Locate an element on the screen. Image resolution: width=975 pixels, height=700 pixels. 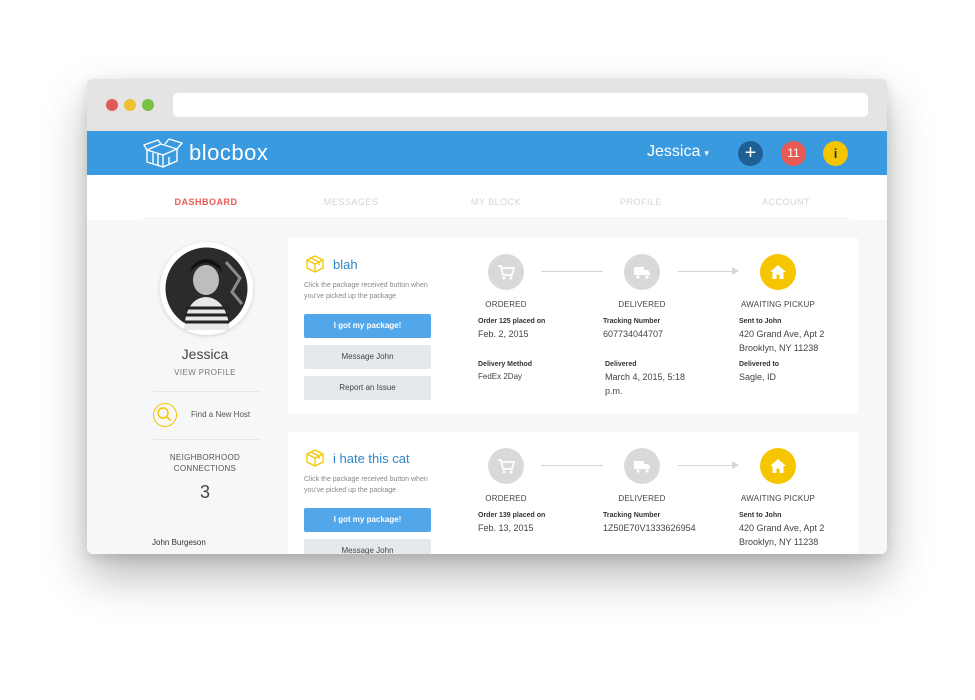
find-host-link: Find a New Host is located at coordinates (220, 414).